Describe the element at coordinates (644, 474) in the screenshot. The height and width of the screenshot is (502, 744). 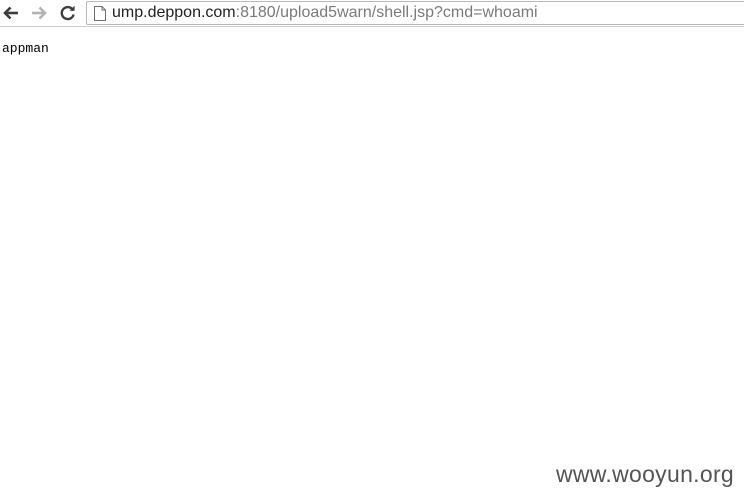
I see `watermark: www.wooyun.org` at that location.